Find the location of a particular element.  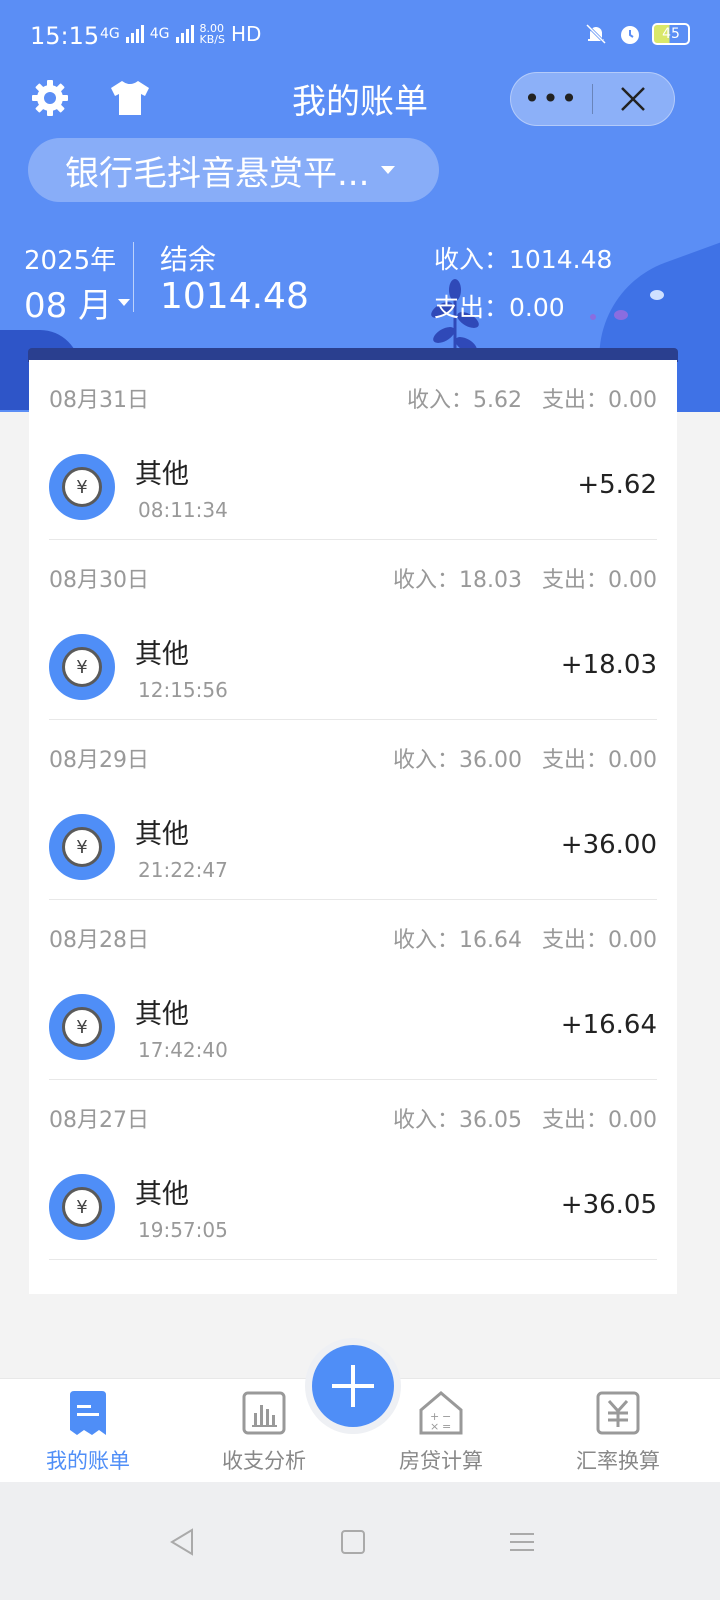

month-picker: 08 月 is located at coordinates (77, 302).